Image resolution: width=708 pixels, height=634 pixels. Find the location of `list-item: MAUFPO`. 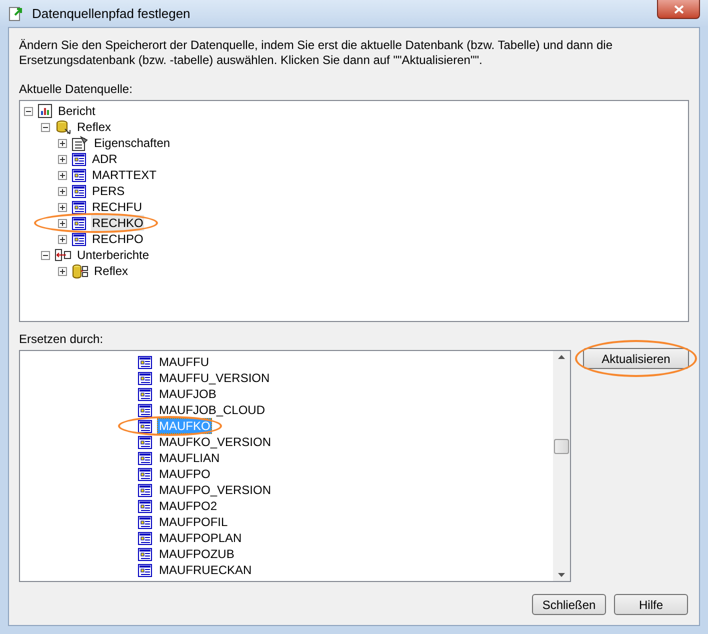

list-item: MAUFPO is located at coordinates (184, 474).